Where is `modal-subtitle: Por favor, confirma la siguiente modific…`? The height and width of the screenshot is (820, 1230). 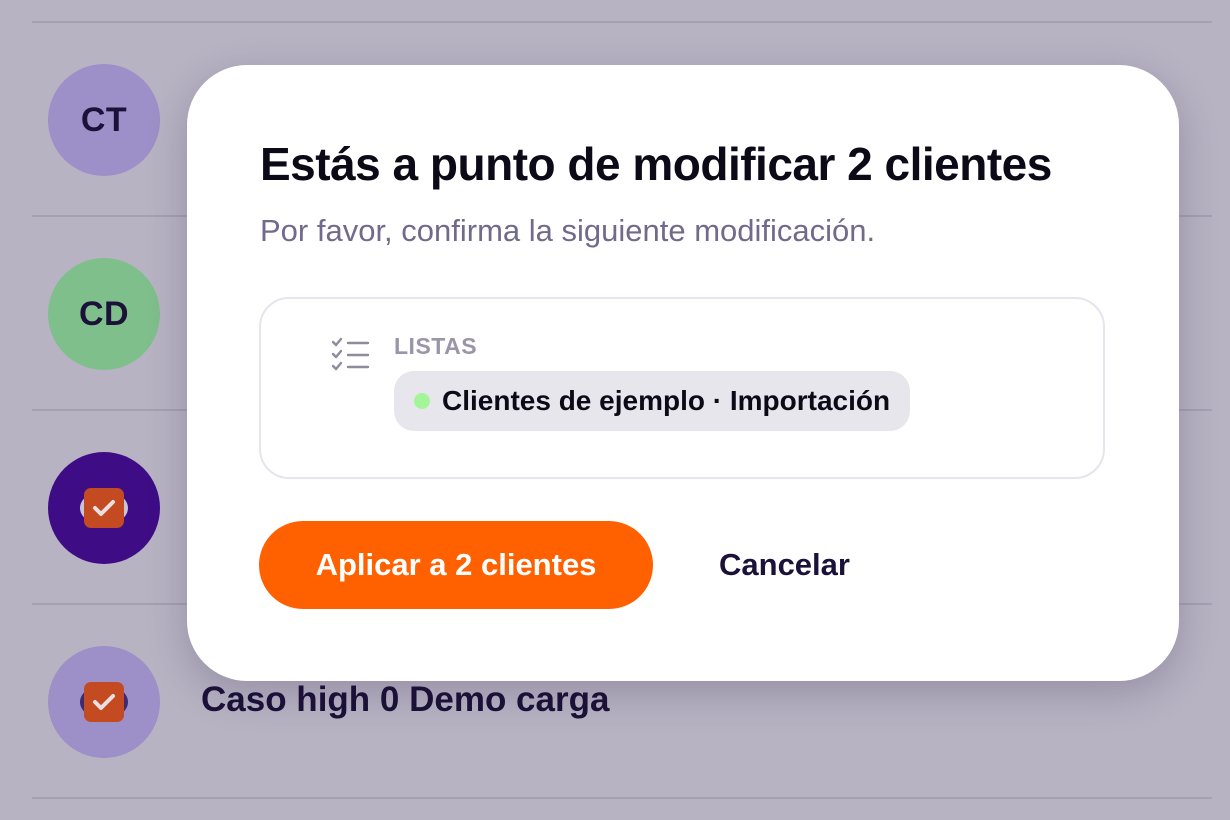 modal-subtitle: Por favor, confirma la siguiente modific… is located at coordinates (568, 230).